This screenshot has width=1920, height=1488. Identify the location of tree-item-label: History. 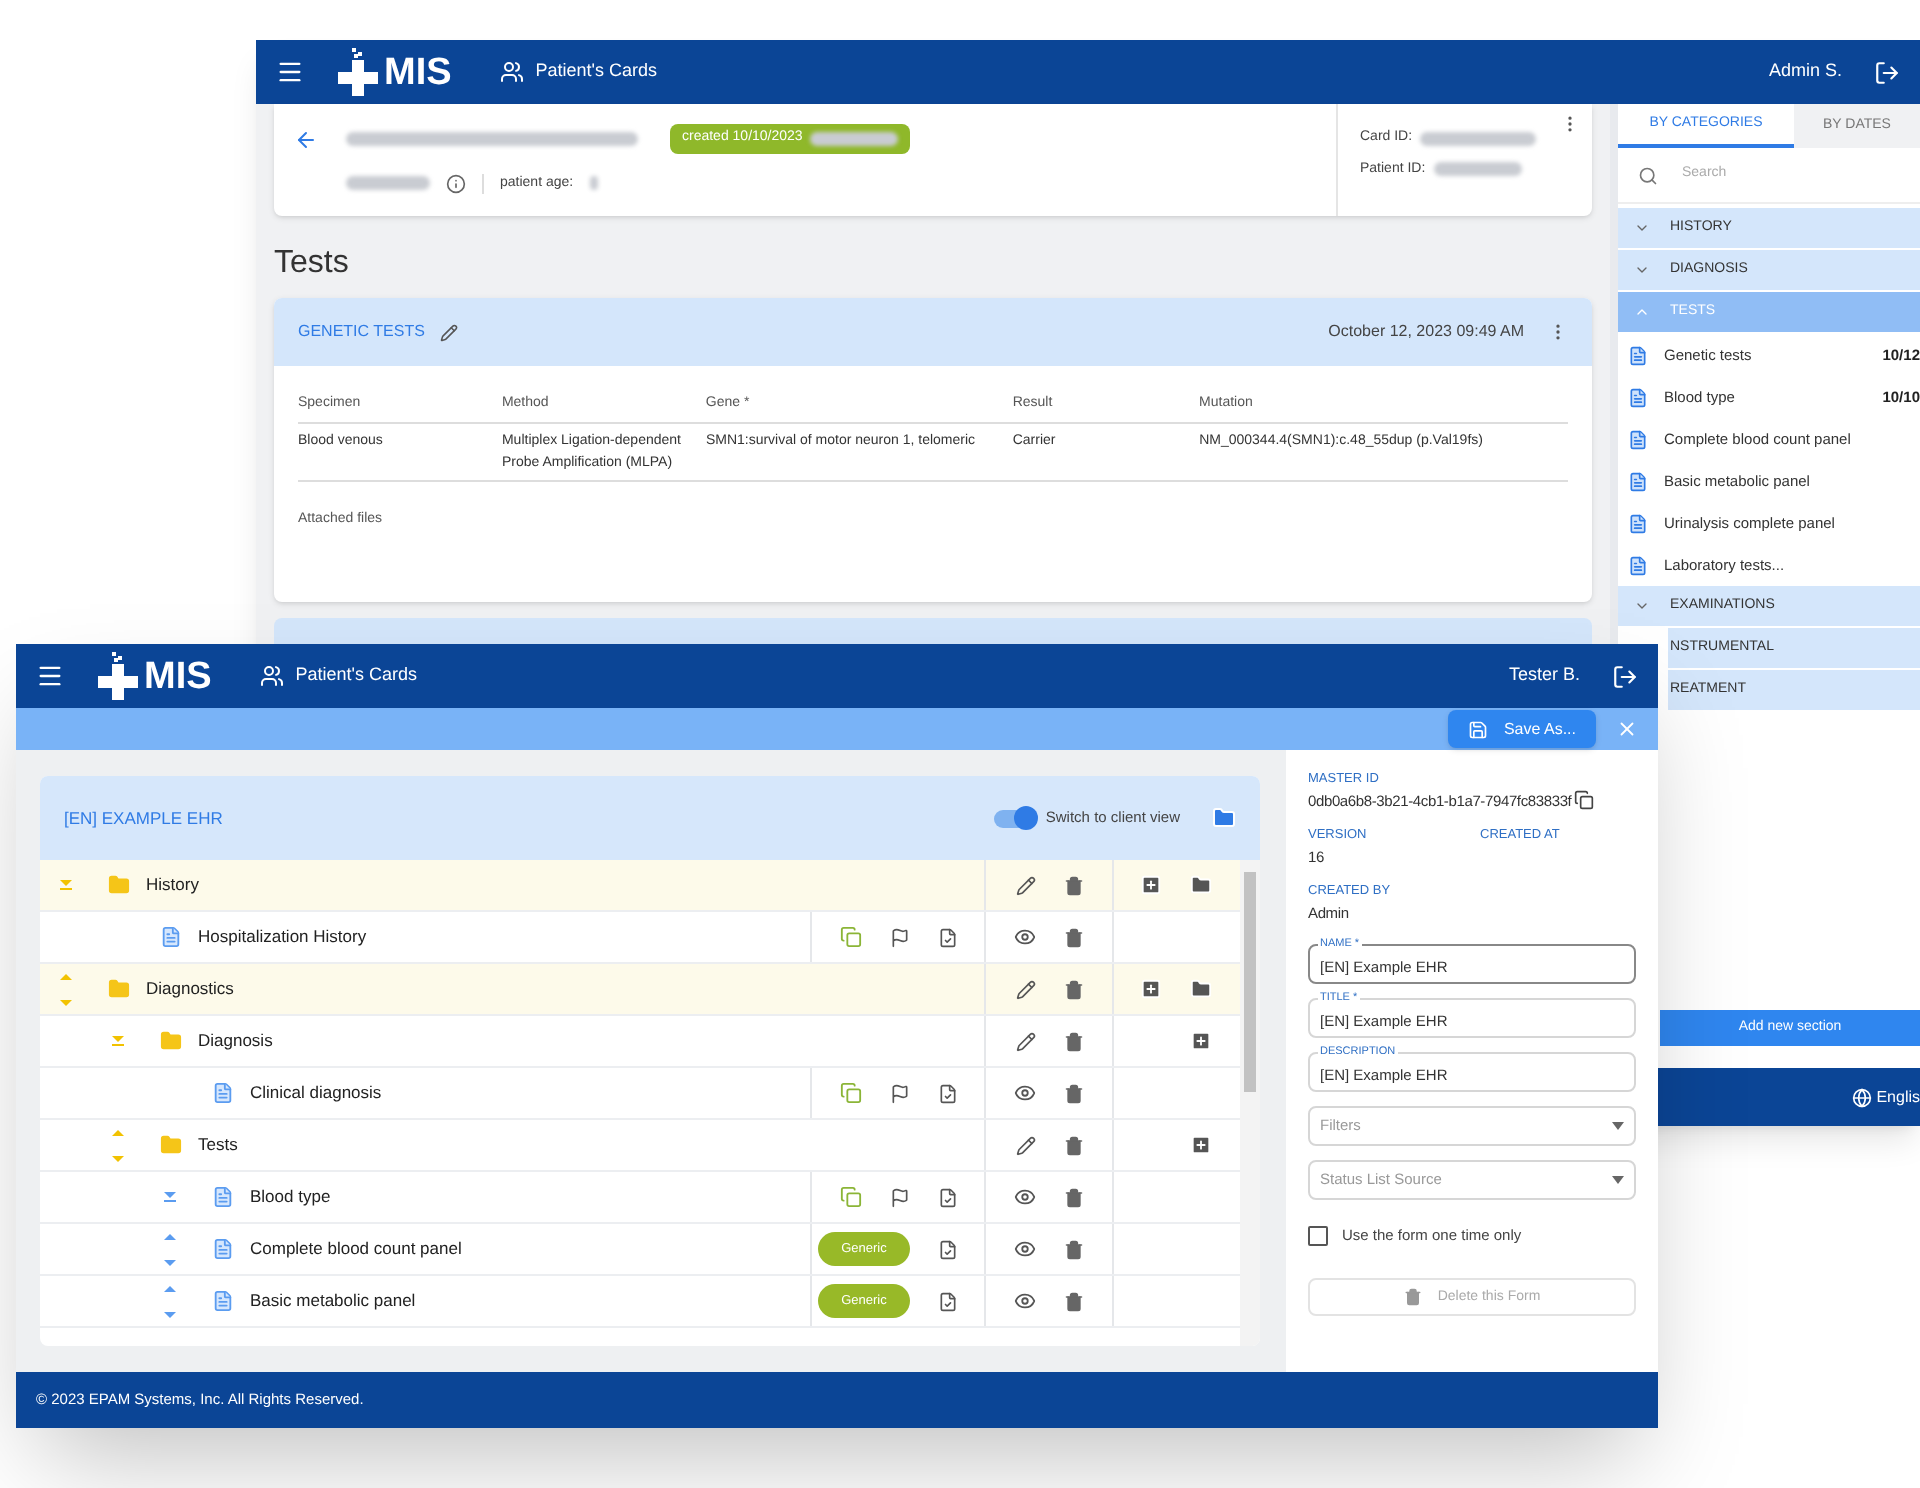
(172, 885).